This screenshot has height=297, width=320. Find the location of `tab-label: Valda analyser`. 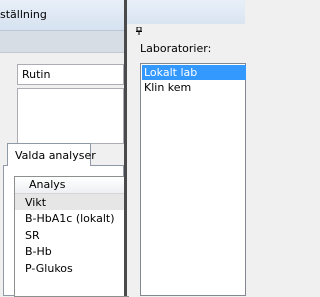

tab-label: Valda analyser is located at coordinates (55, 155).